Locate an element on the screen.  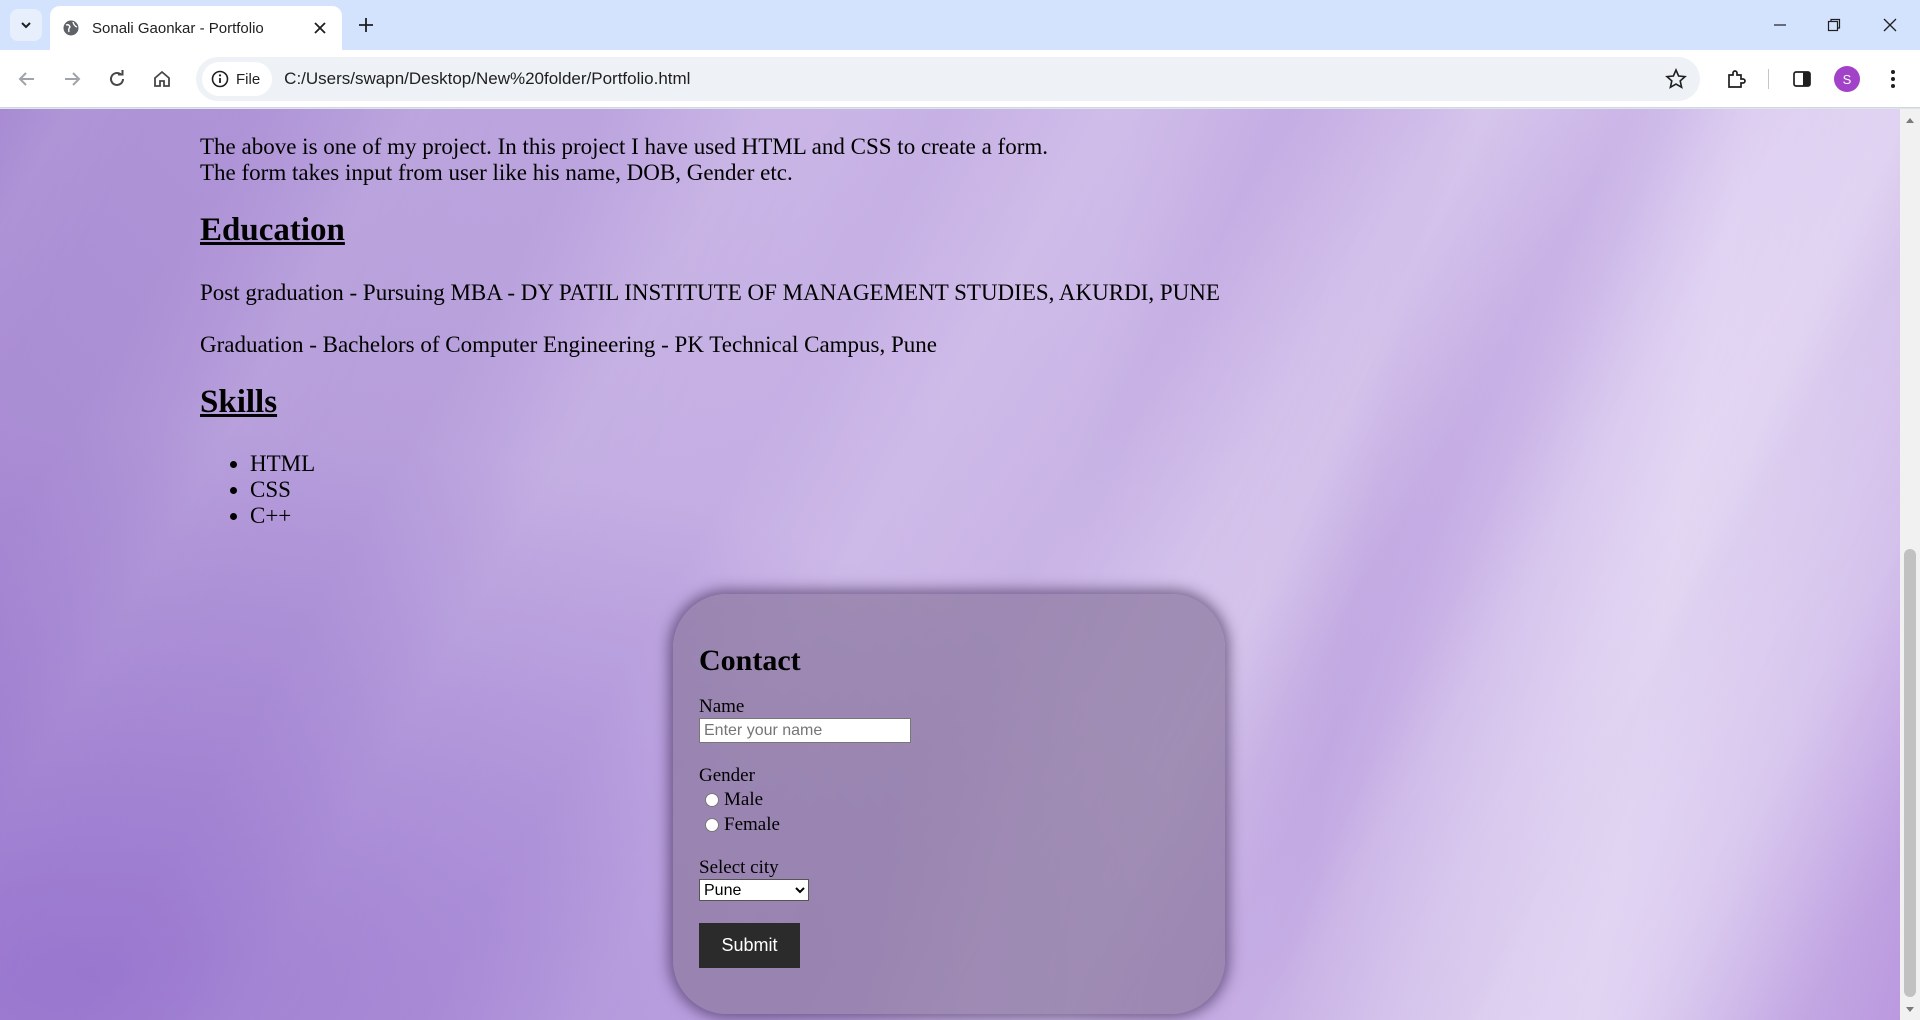
close-icon is located at coordinates (1890, 25).